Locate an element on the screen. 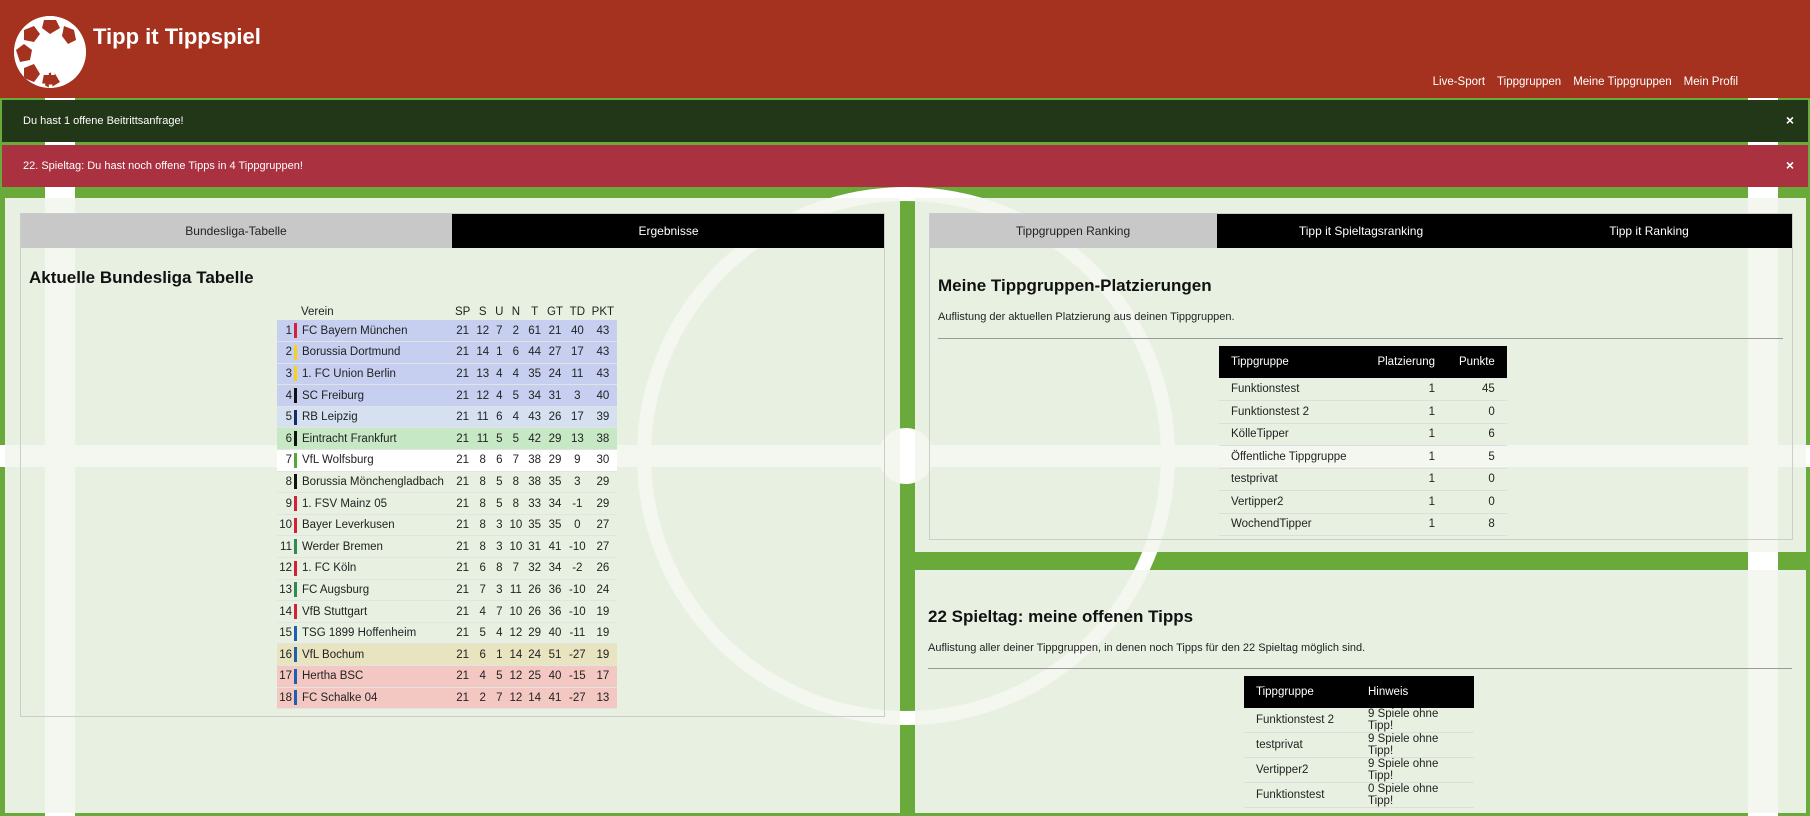  table-row: 16 VfL Bochum 21 6 1 14 24 51 -27 19 is located at coordinates (447, 654).